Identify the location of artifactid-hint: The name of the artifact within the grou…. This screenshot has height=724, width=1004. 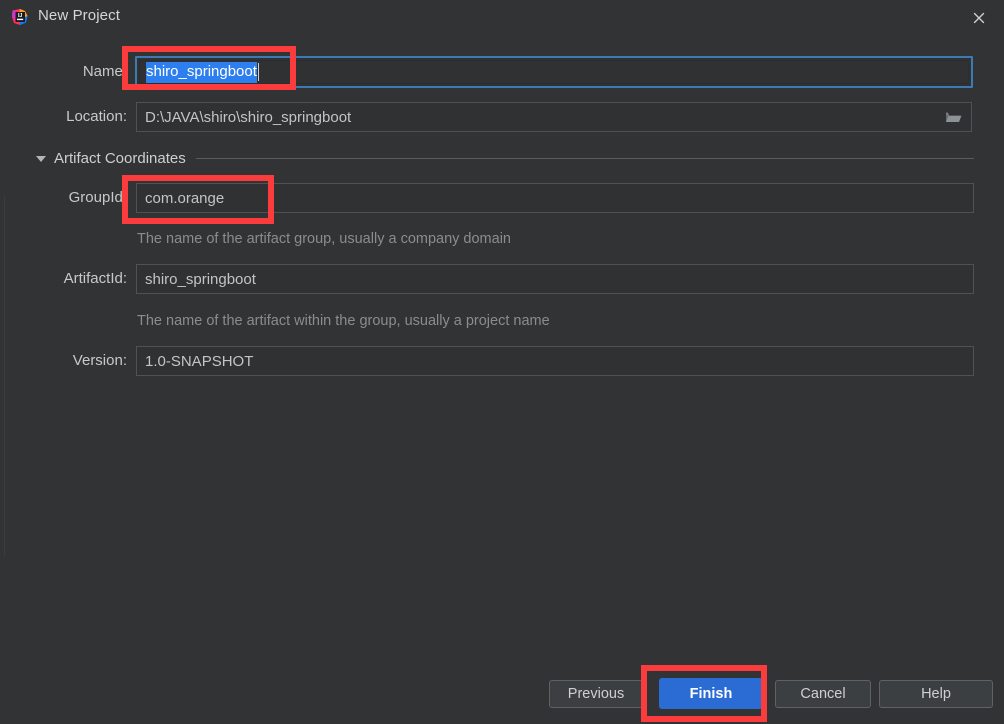
(343, 321).